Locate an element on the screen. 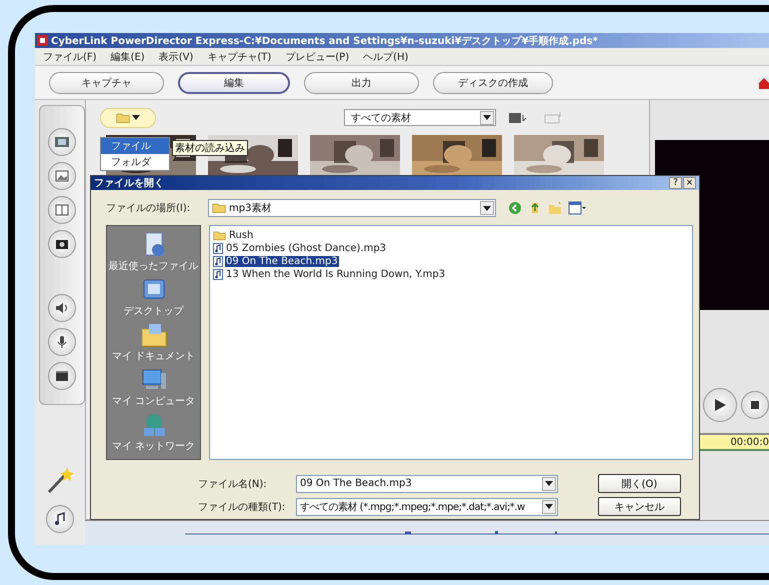 The image size is (769, 585). menu-item: キャプチャ(T) is located at coordinates (239, 57).